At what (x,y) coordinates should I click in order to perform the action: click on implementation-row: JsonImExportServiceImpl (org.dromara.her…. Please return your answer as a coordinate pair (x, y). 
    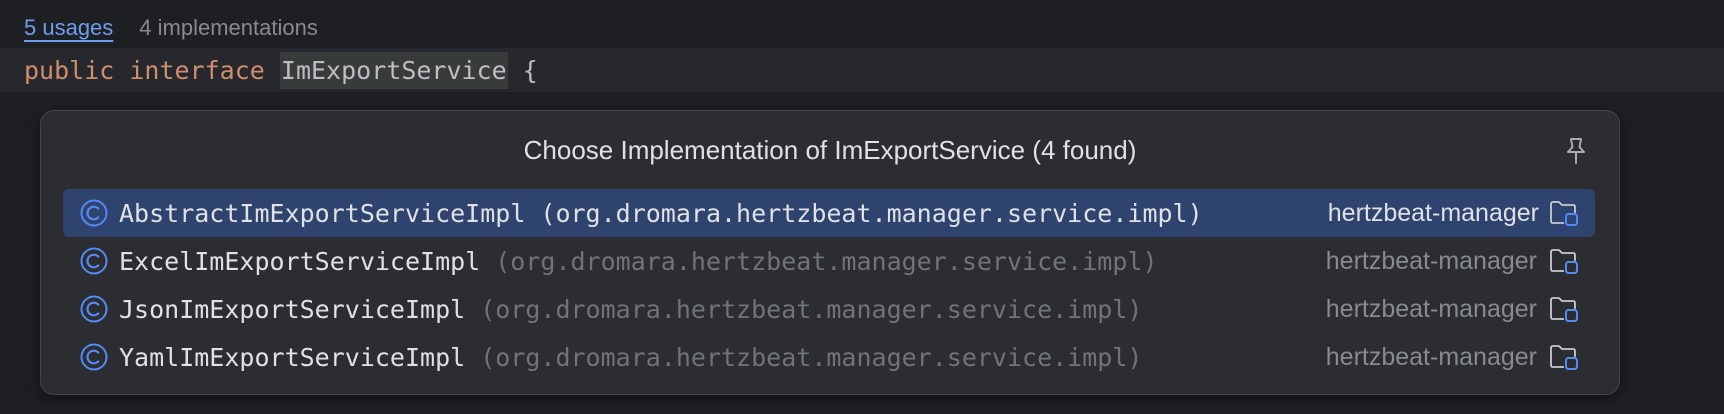
    Looking at the image, I should click on (829, 309).